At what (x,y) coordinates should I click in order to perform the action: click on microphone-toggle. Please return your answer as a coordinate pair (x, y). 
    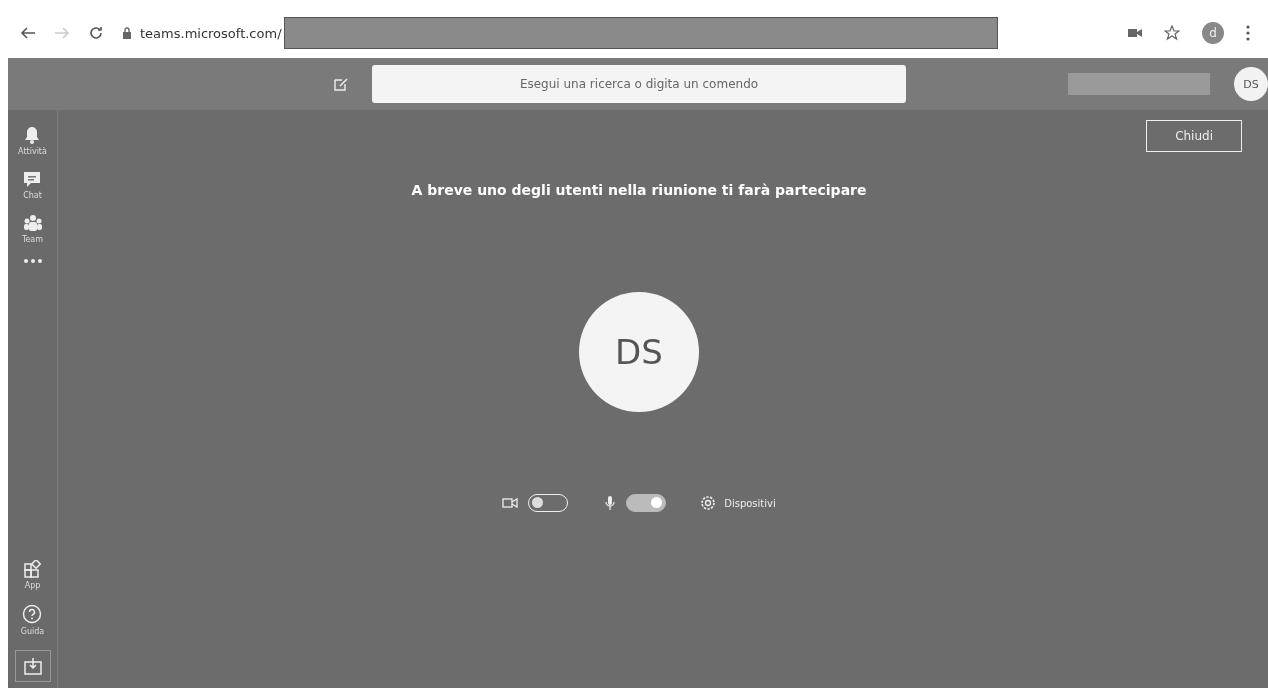
    Looking at the image, I should click on (646, 503).